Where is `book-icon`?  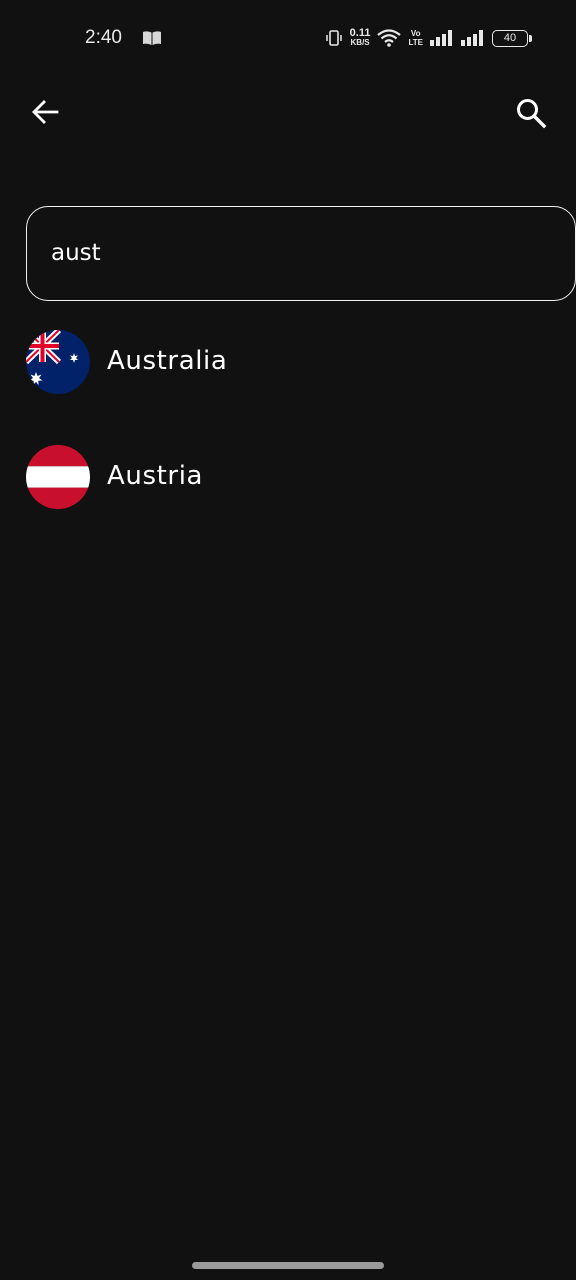 book-icon is located at coordinates (152, 38).